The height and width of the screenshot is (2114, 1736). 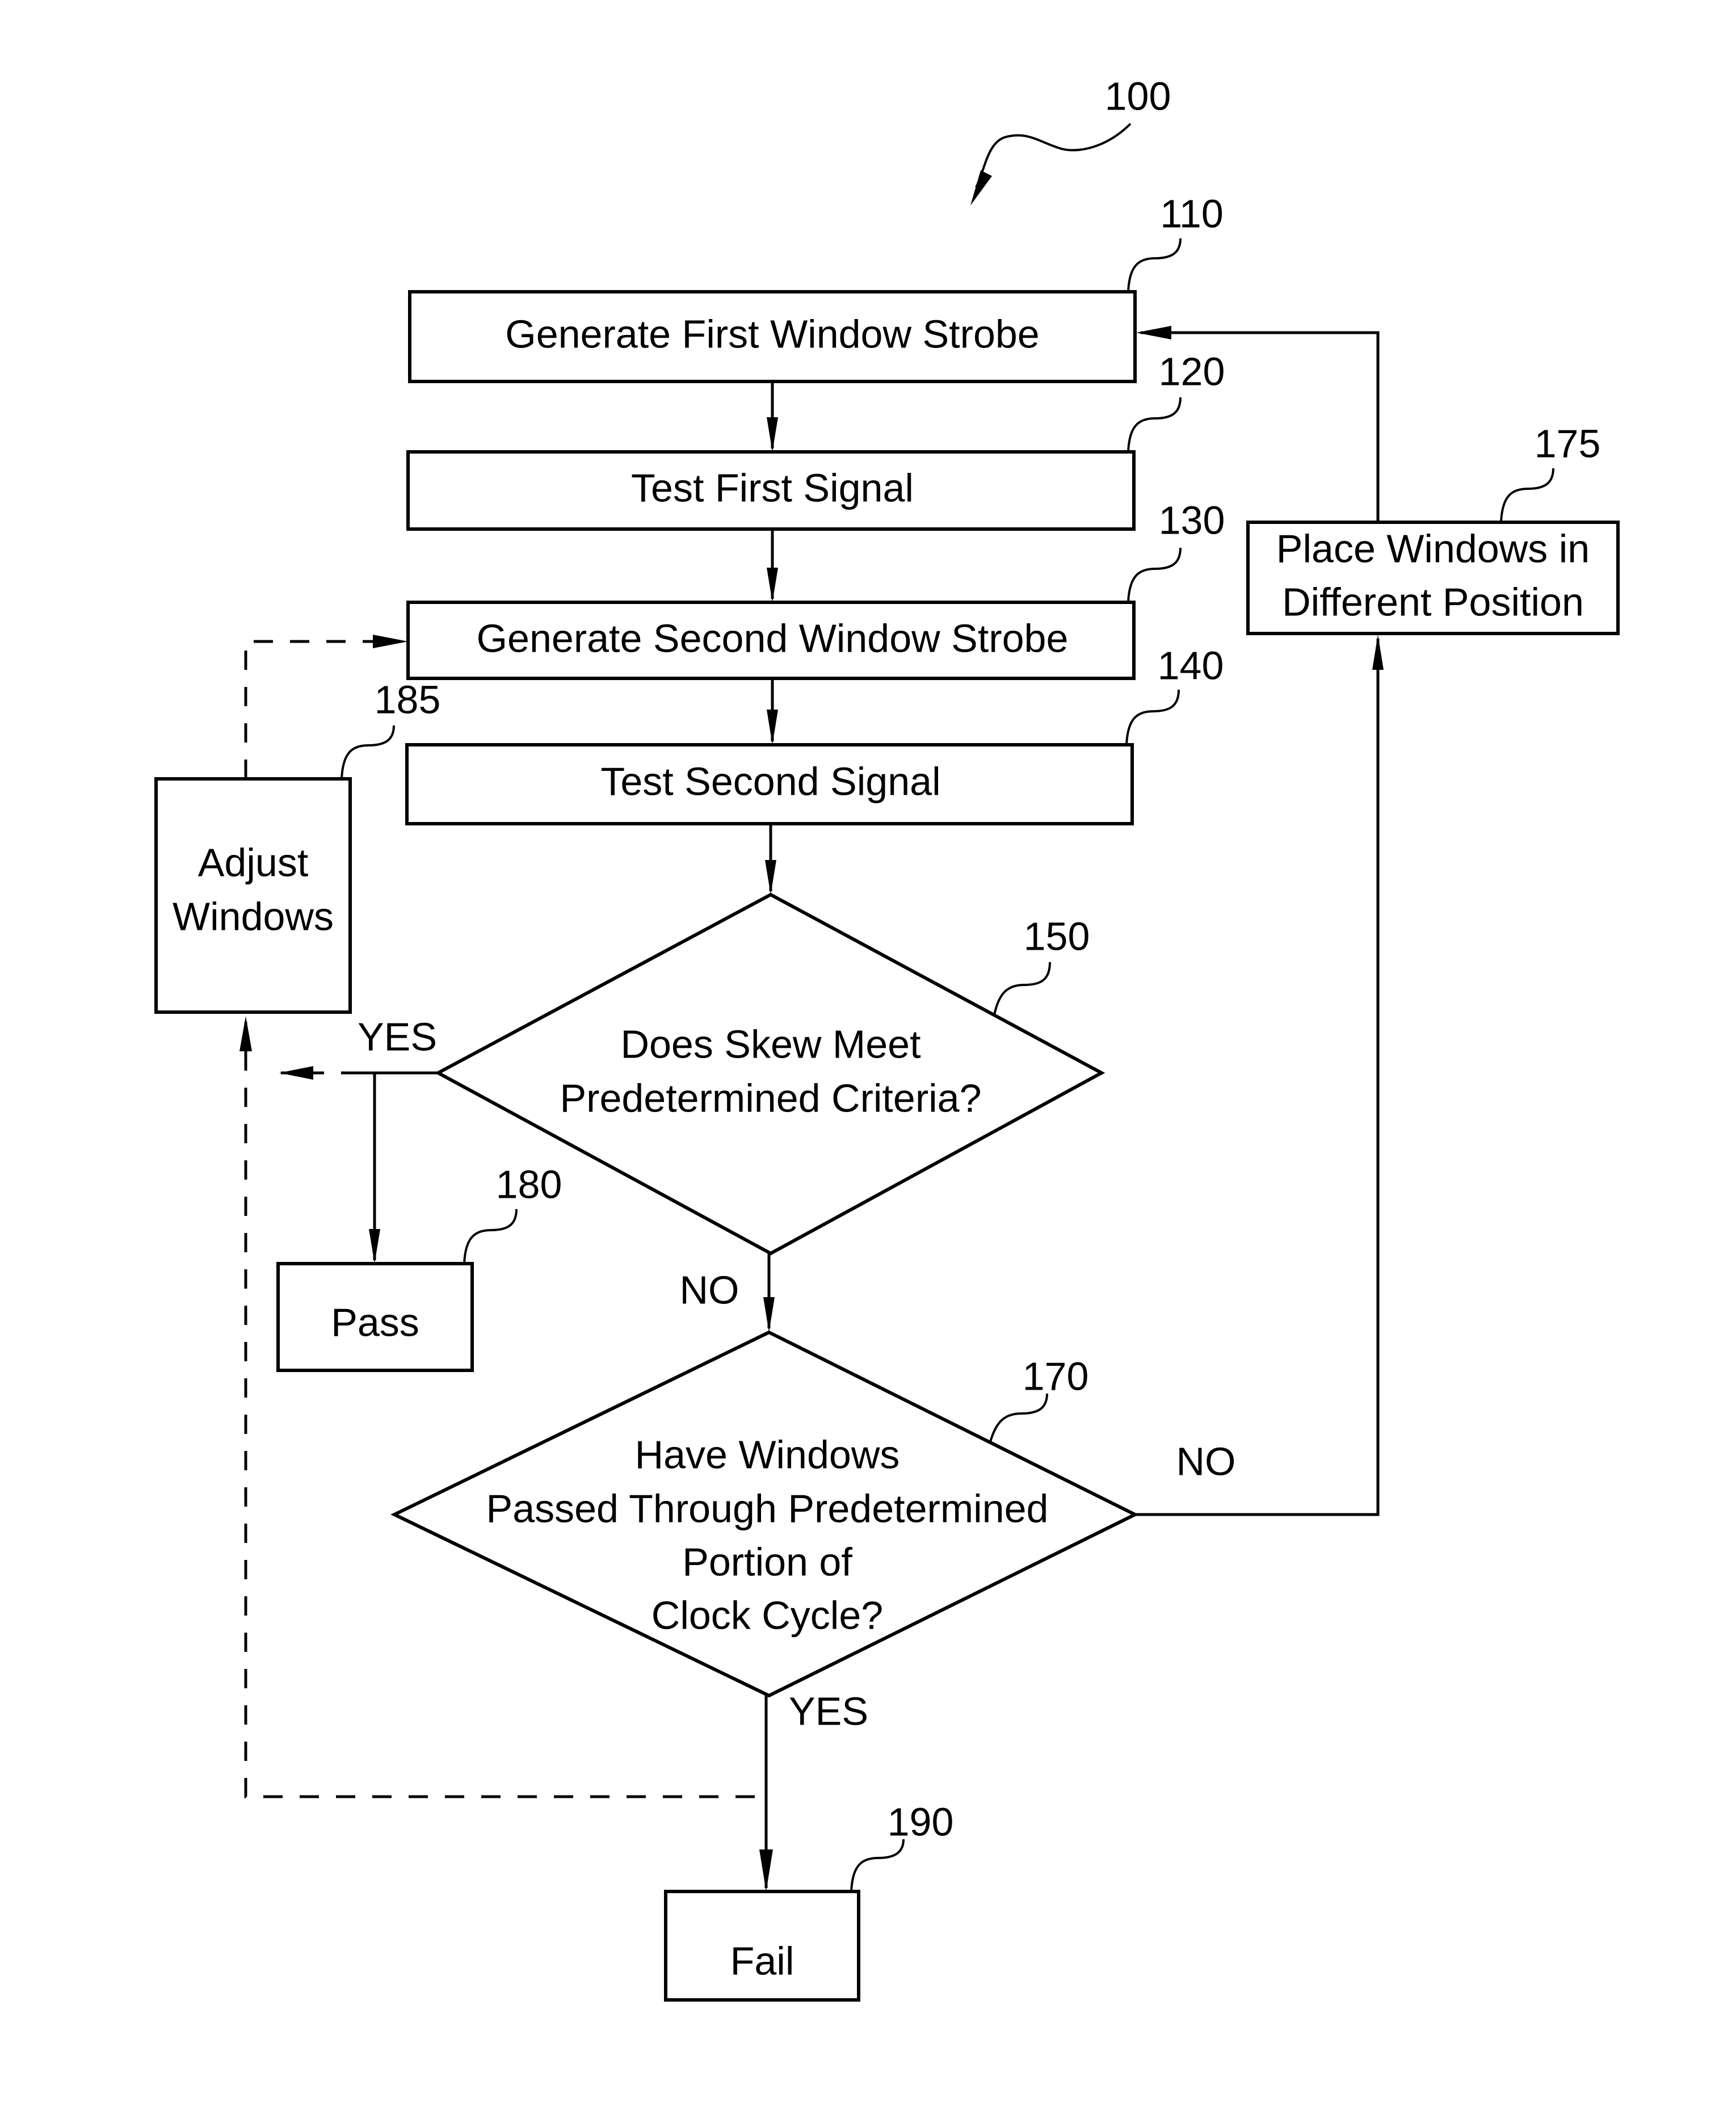 What do you see at coordinates (770, 1098) in the screenshot?
I see `decision-150-line-2: Predetermined Criteria?` at bounding box center [770, 1098].